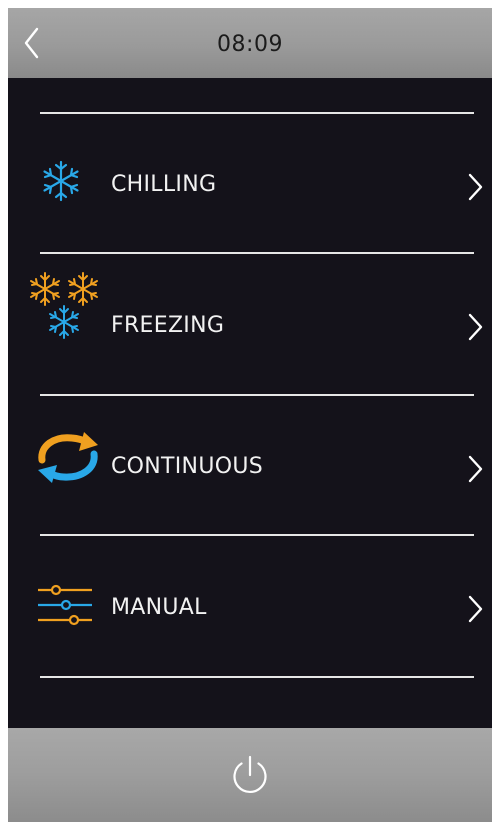 The height and width of the screenshot is (828, 500). What do you see at coordinates (164, 184) in the screenshot?
I see `menu-item-label: CHILLING` at bounding box center [164, 184].